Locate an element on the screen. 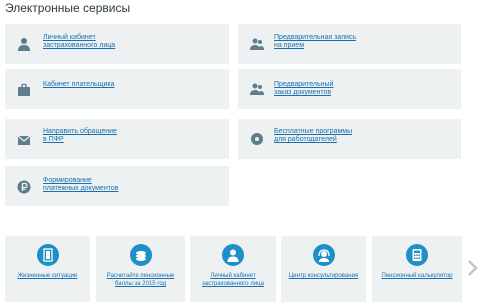 This screenshot has width=480, height=307. service-appointment: Предварительная запись на прием is located at coordinates (349, 44).